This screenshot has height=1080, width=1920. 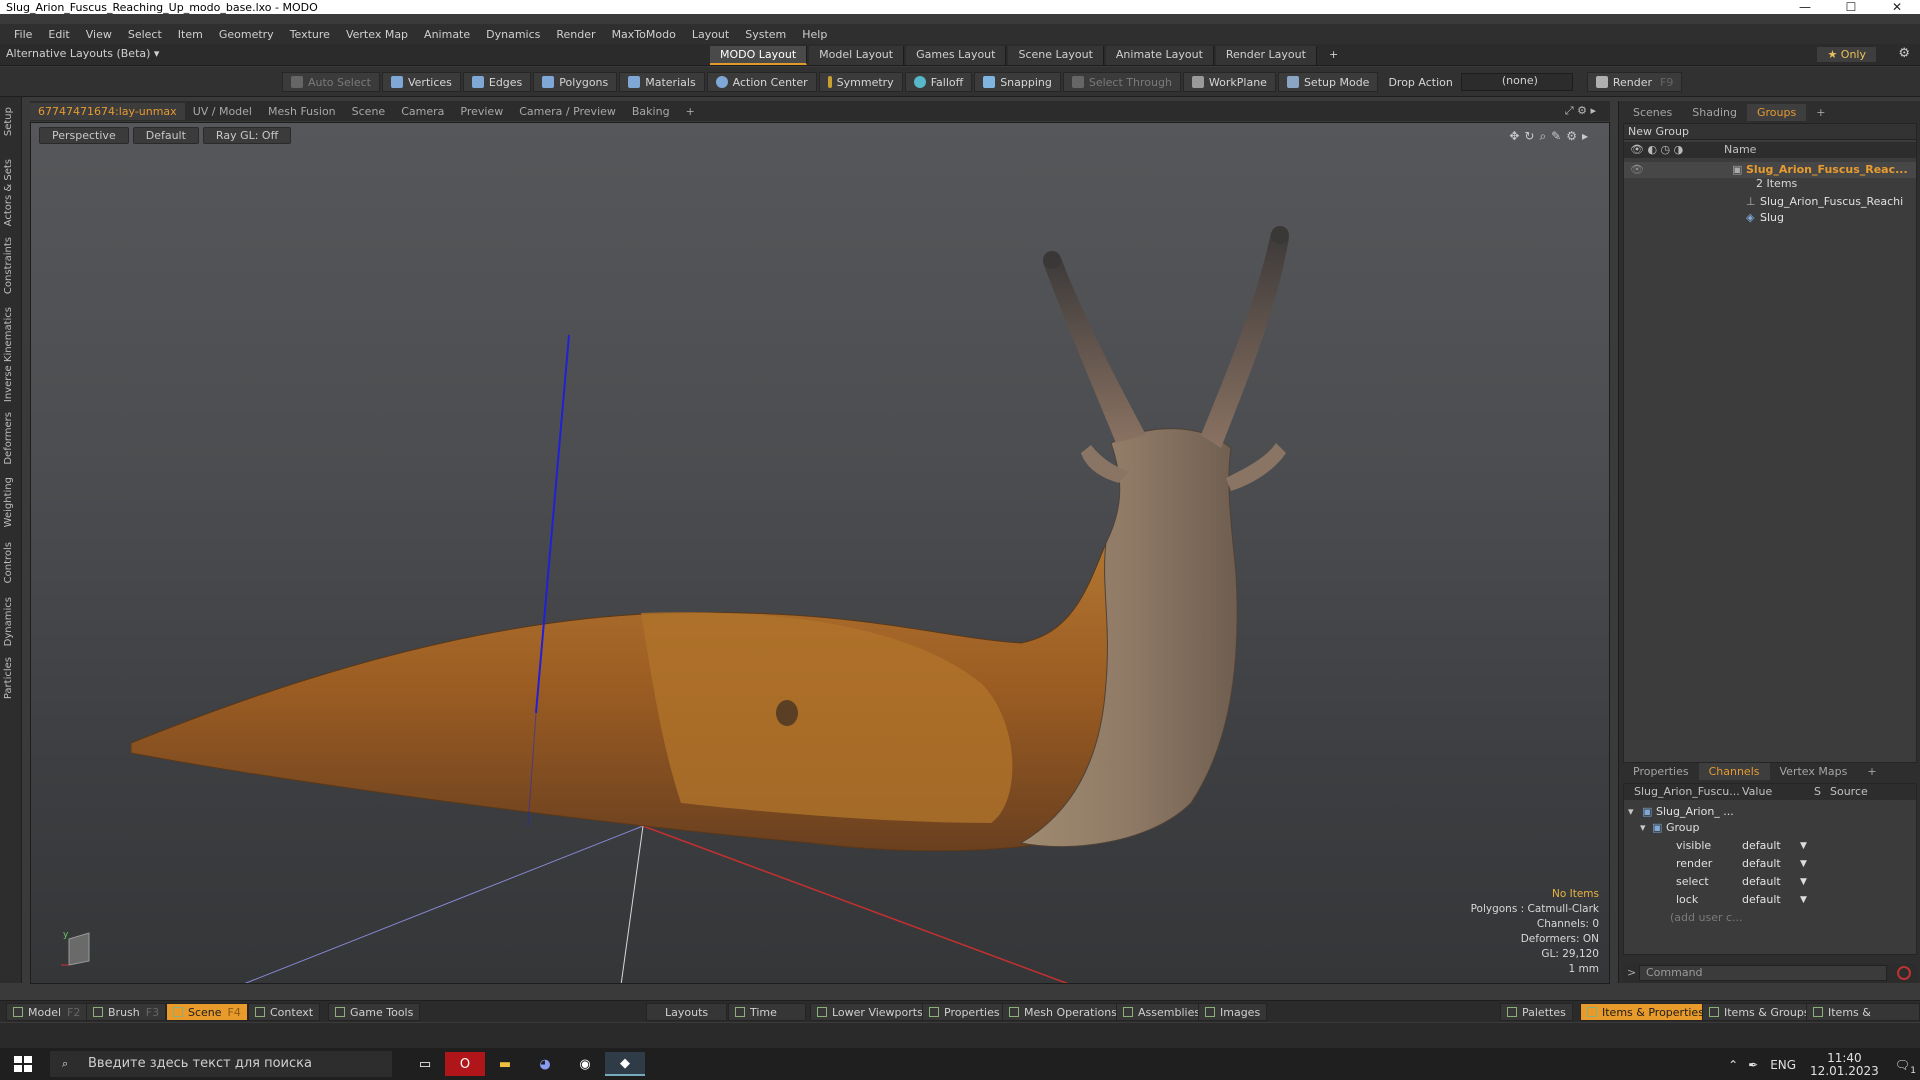 What do you see at coordinates (585, 1064) in the screenshot?
I see `chrome-icon: ◉` at bounding box center [585, 1064].